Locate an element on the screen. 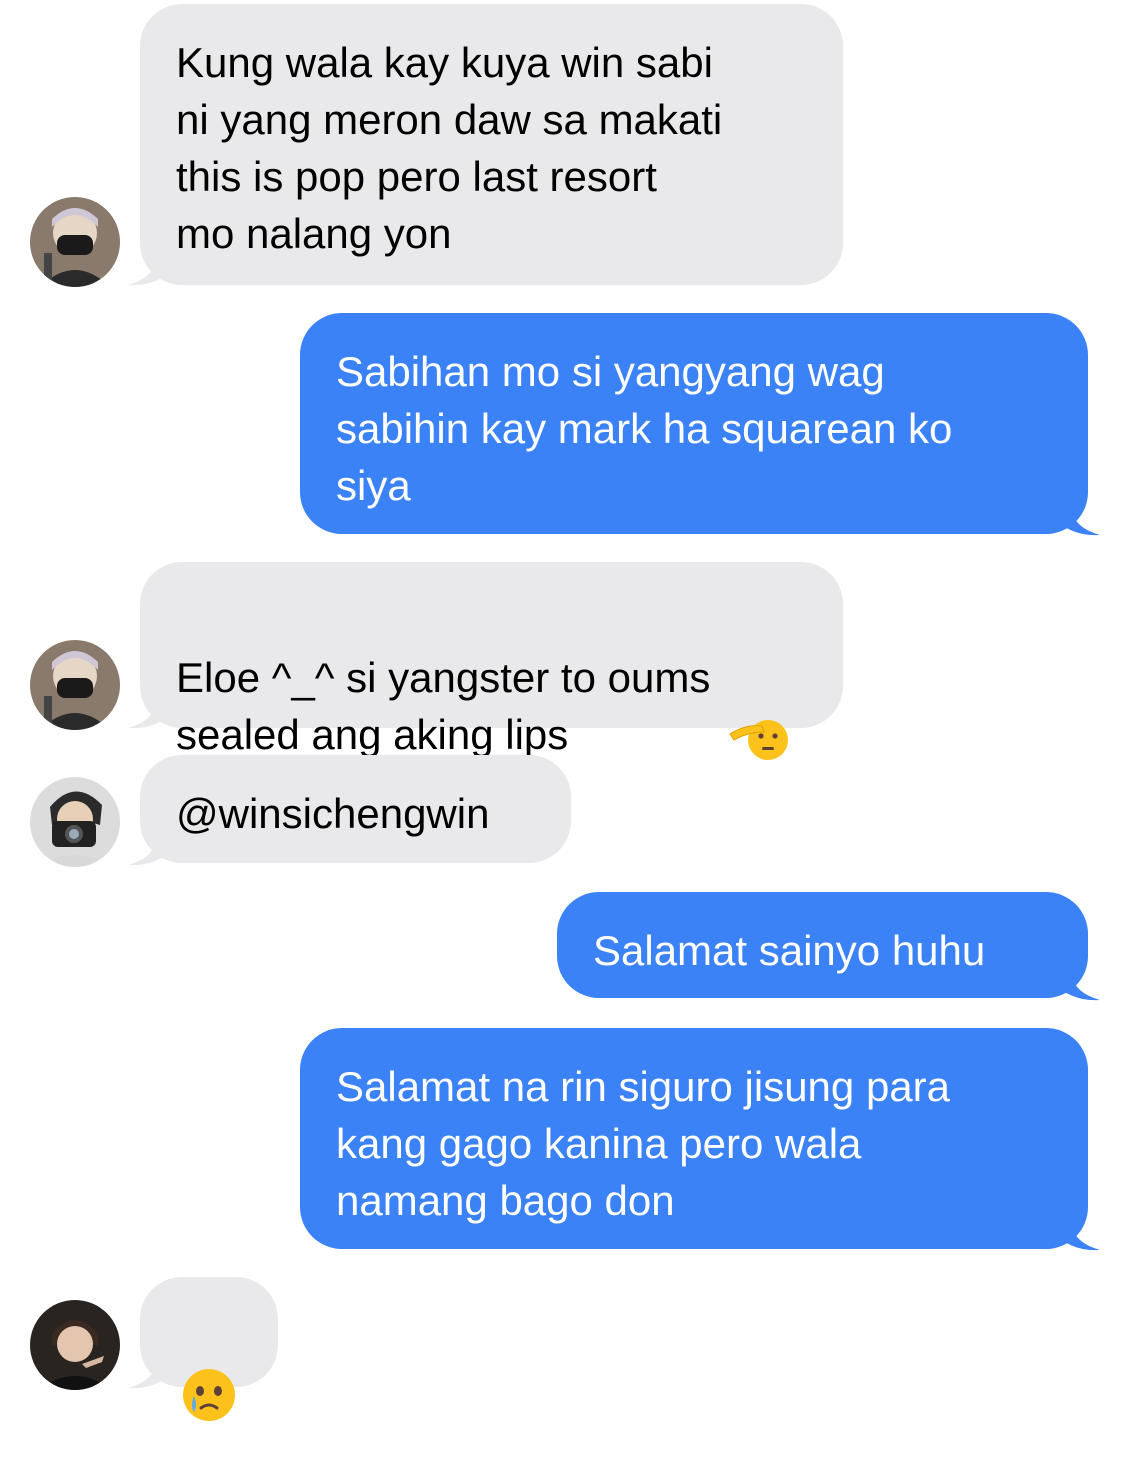 This screenshot has height=1481, width=1125. face-holding-back-tears-icon is located at coordinates (209, 1365).